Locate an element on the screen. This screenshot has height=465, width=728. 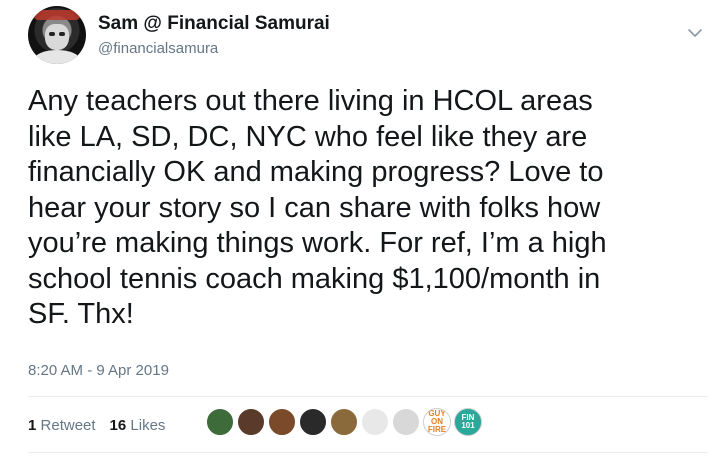
author-avatar is located at coordinates (57, 35).